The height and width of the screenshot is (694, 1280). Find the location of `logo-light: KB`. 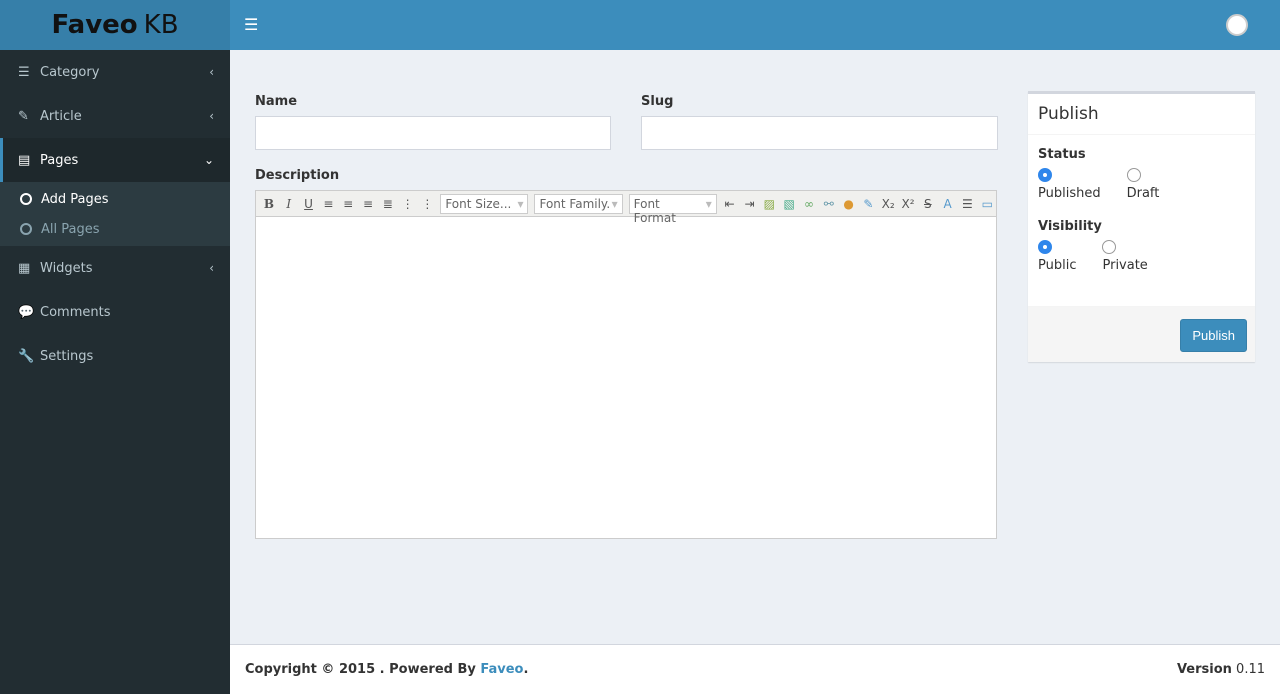

logo-light: KB is located at coordinates (161, 25).